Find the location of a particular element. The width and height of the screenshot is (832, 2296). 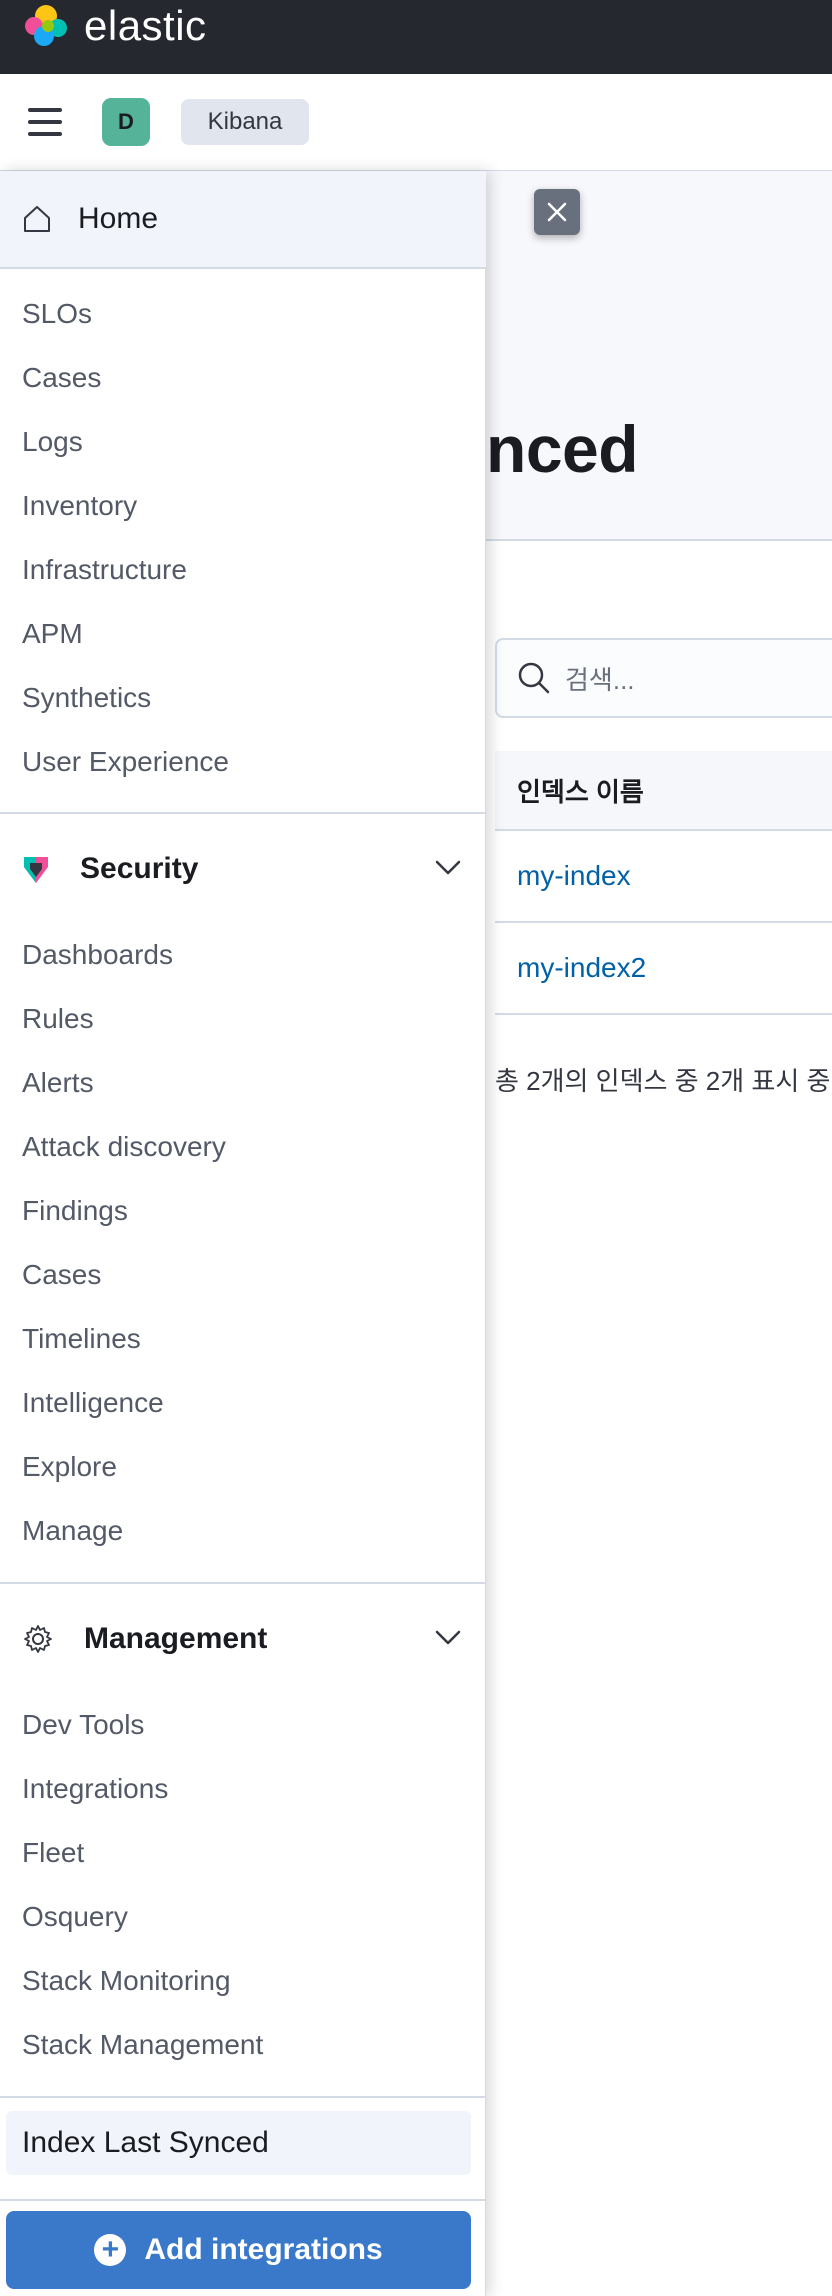

nav-item-integrations: Integrations is located at coordinates (95, 1789).